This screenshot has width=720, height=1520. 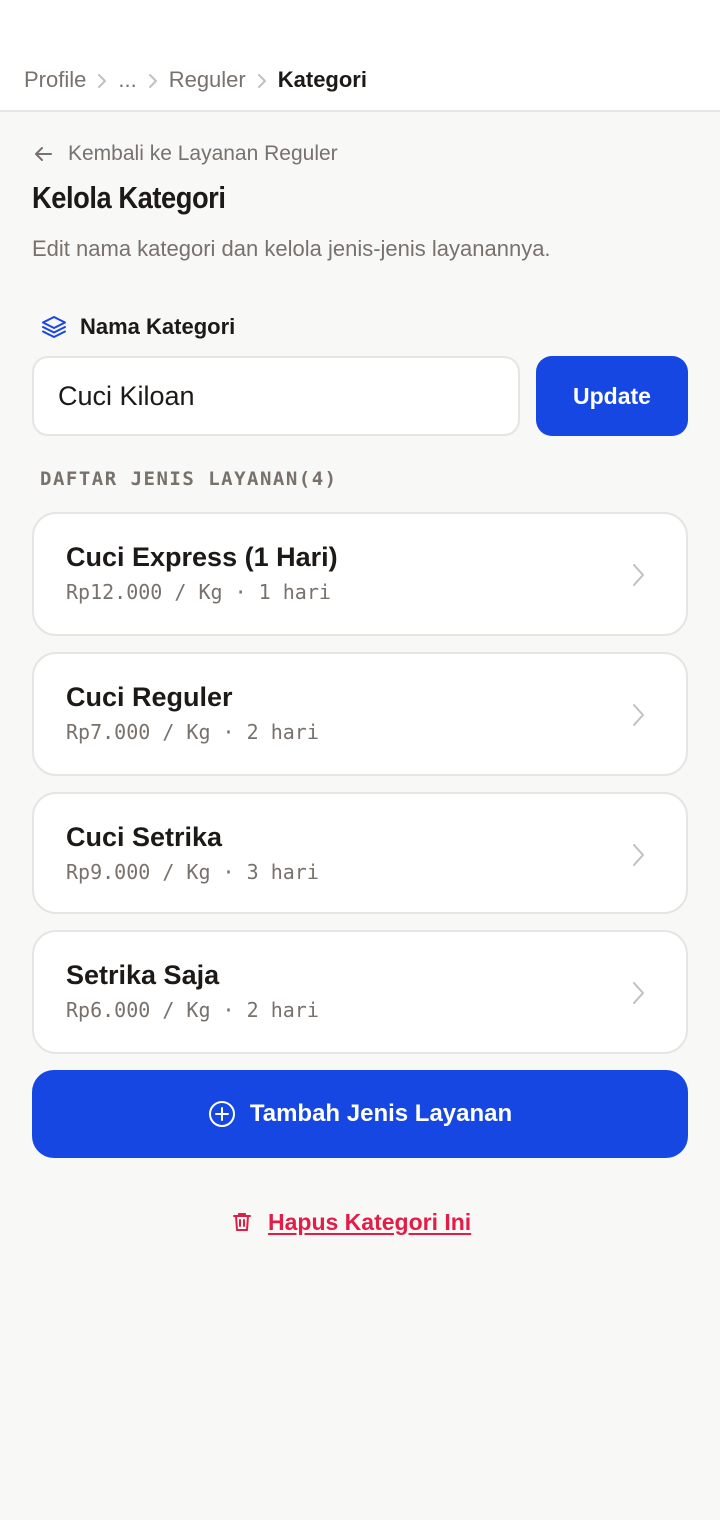 I want to click on service-list-heading: DAFTAR JENIS LAYANAN(4), so click(x=189, y=479).